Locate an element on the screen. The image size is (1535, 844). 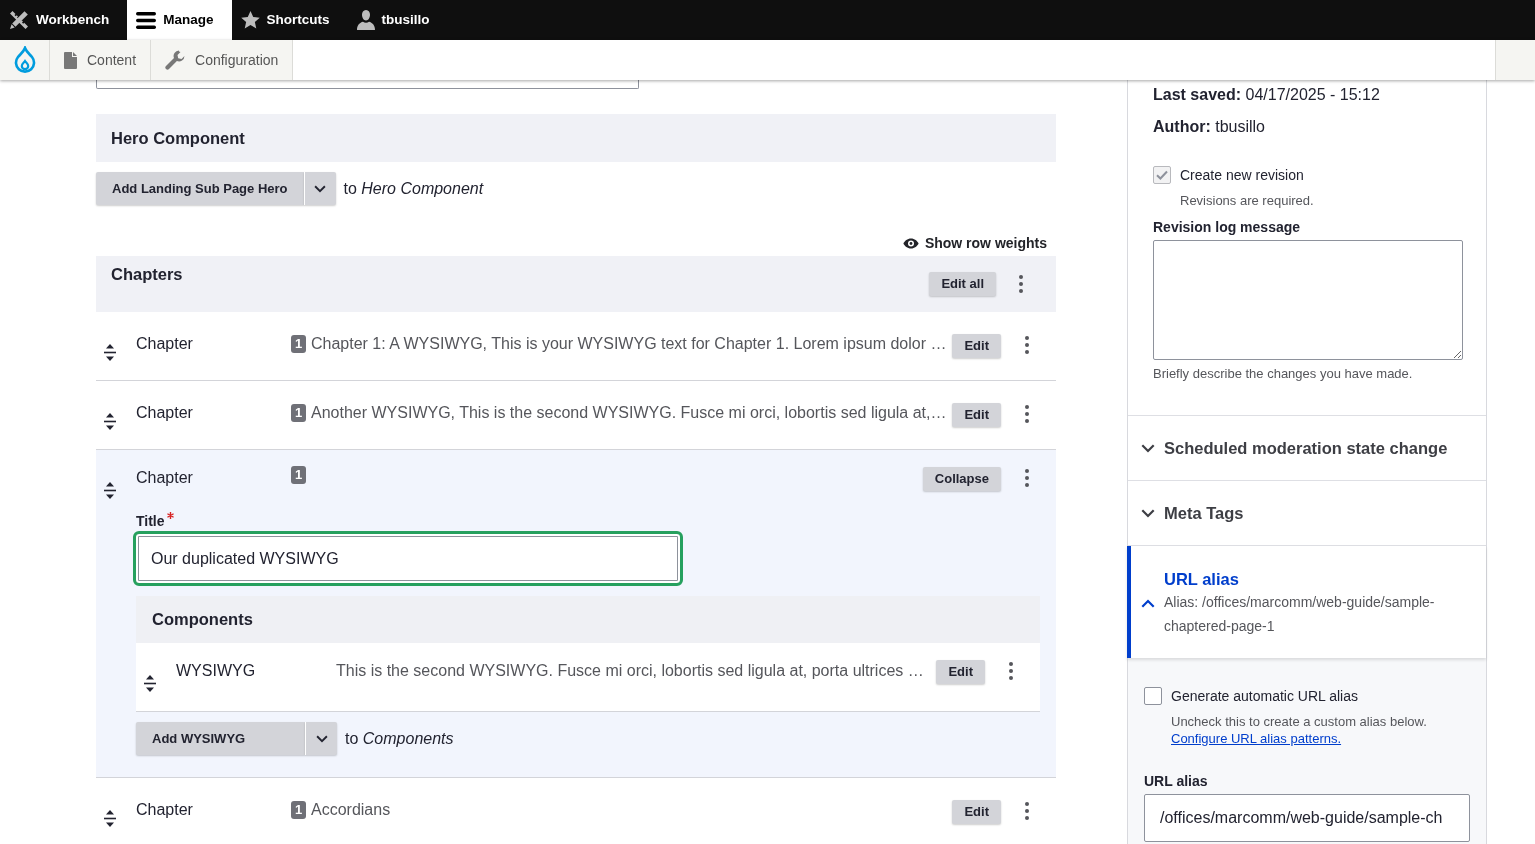
menu-icon is located at coordinates (146, 20).